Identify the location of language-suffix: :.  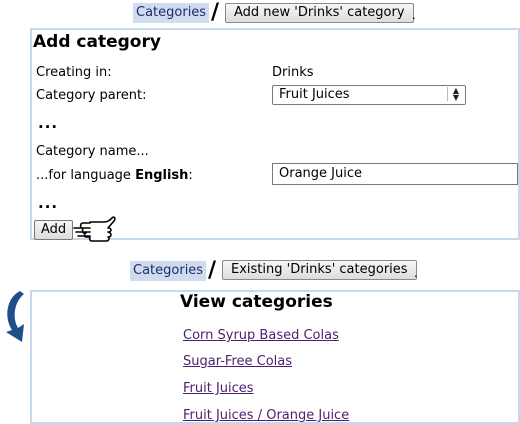
(190, 175).